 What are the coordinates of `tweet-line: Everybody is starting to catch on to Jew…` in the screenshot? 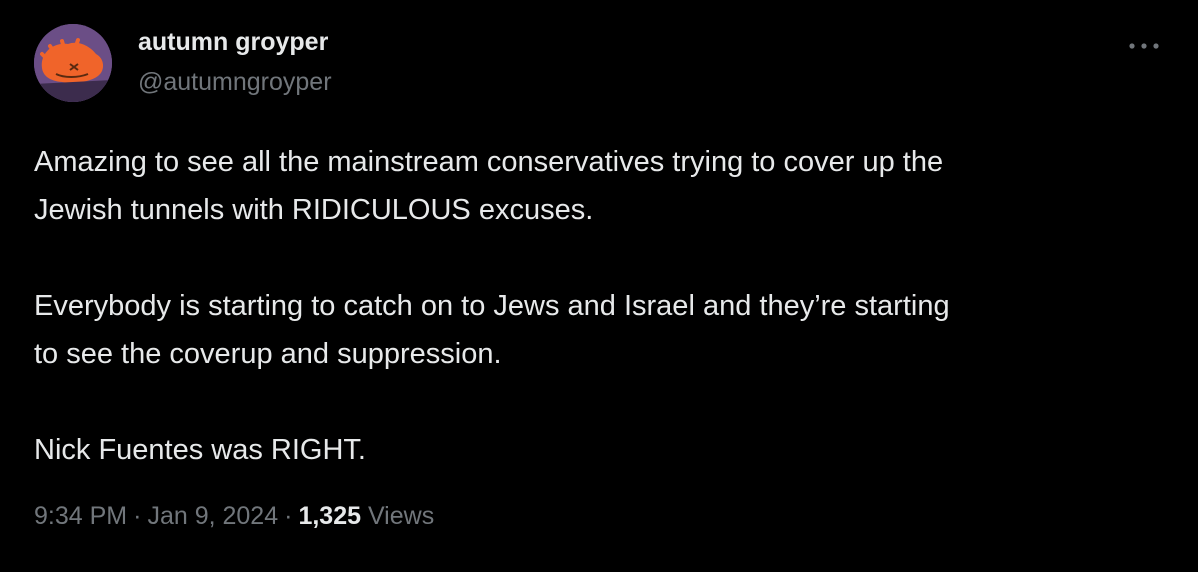 It's located at (492, 306).